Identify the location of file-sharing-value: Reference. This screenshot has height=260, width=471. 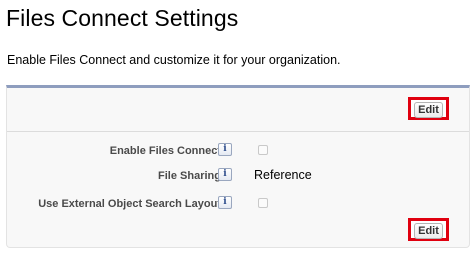
(283, 175).